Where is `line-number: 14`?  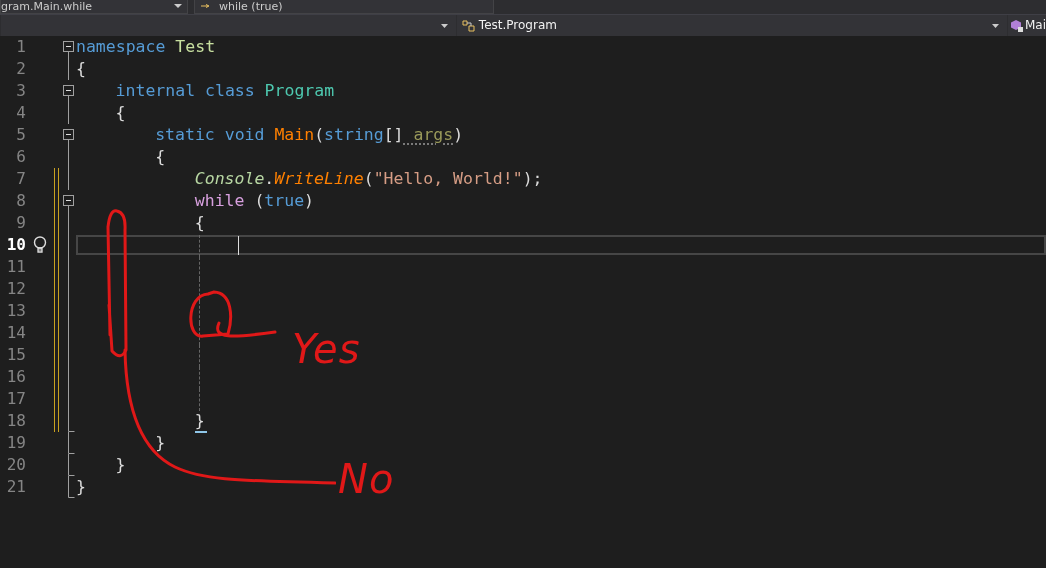 line-number: 14 is located at coordinates (15, 333).